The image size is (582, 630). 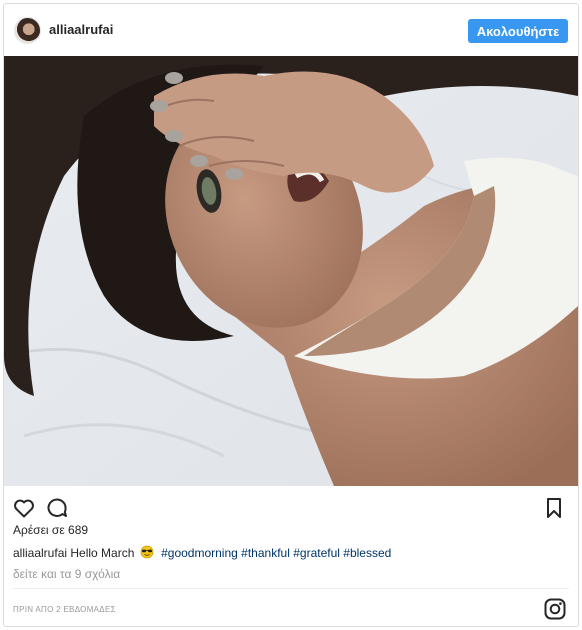 I want to click on sunglasses-emoji-icon, so click(x=147, y=553).